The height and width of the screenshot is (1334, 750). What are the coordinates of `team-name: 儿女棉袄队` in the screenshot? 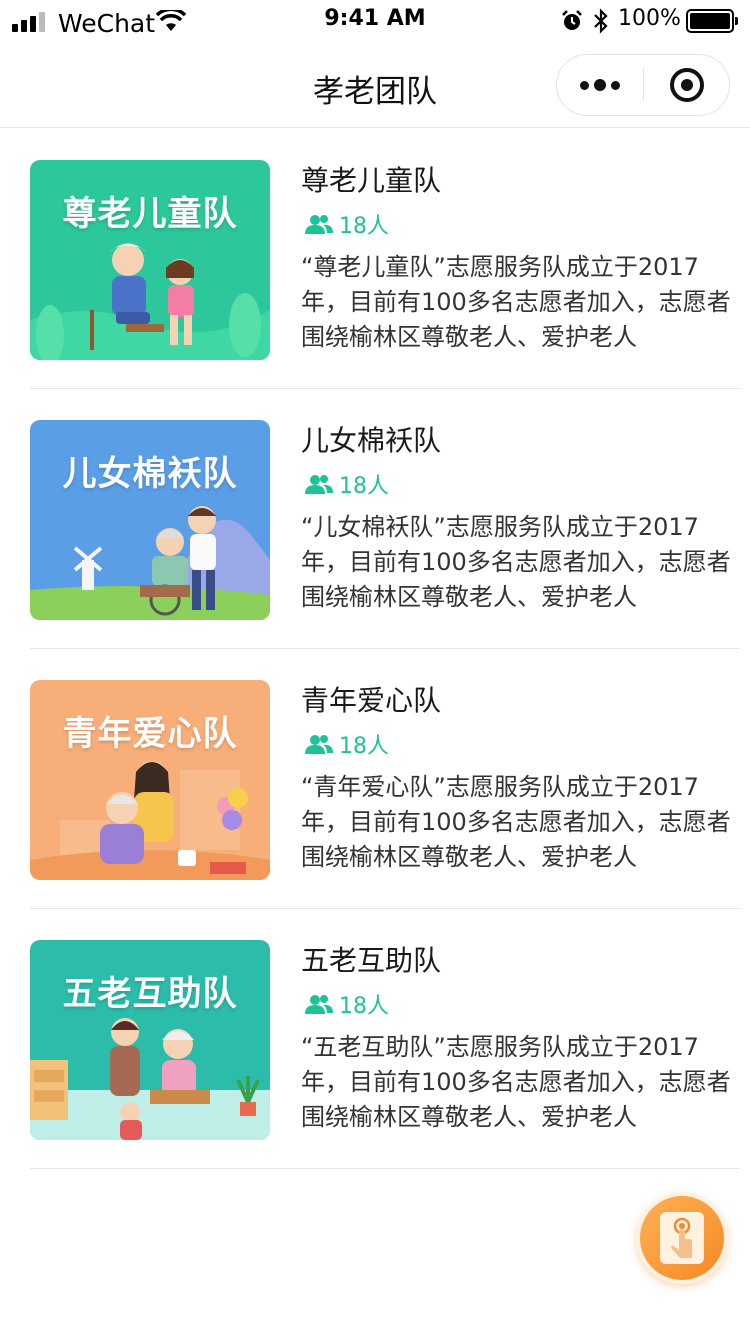 It's located at (371, 440).